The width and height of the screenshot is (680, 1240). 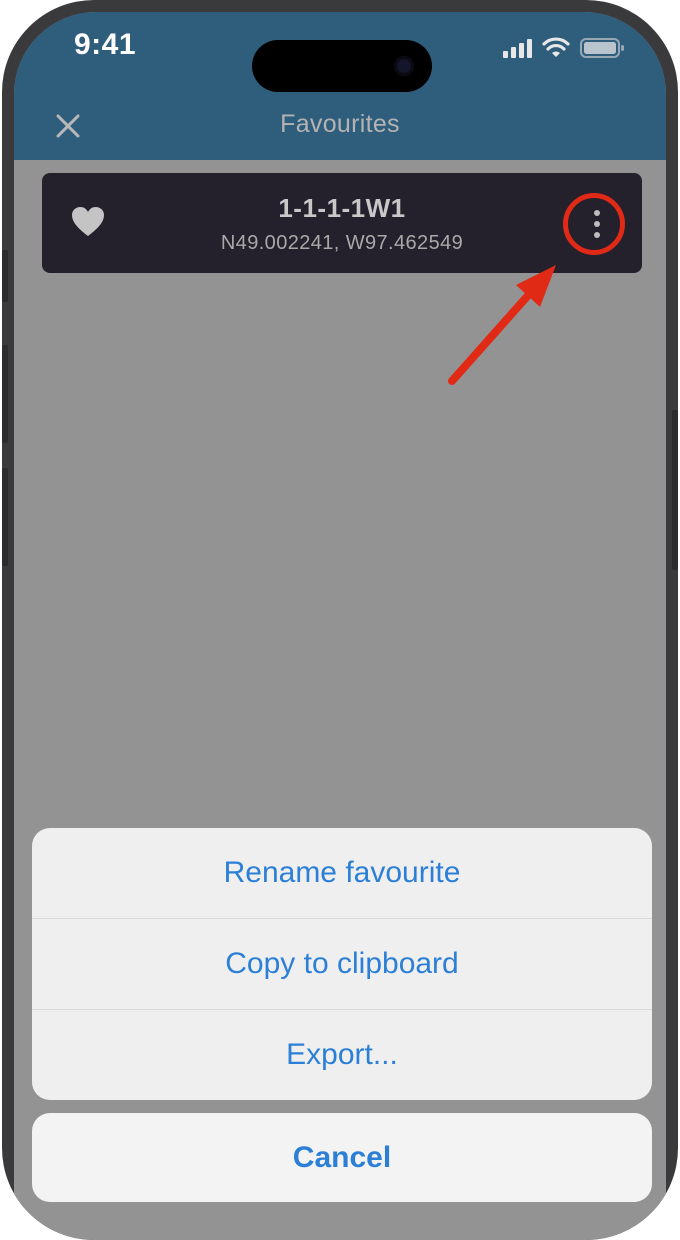 What do you see at coordinates (675, 490) in the screenshot?
I see `power-button` at bounding box center [675, 490].